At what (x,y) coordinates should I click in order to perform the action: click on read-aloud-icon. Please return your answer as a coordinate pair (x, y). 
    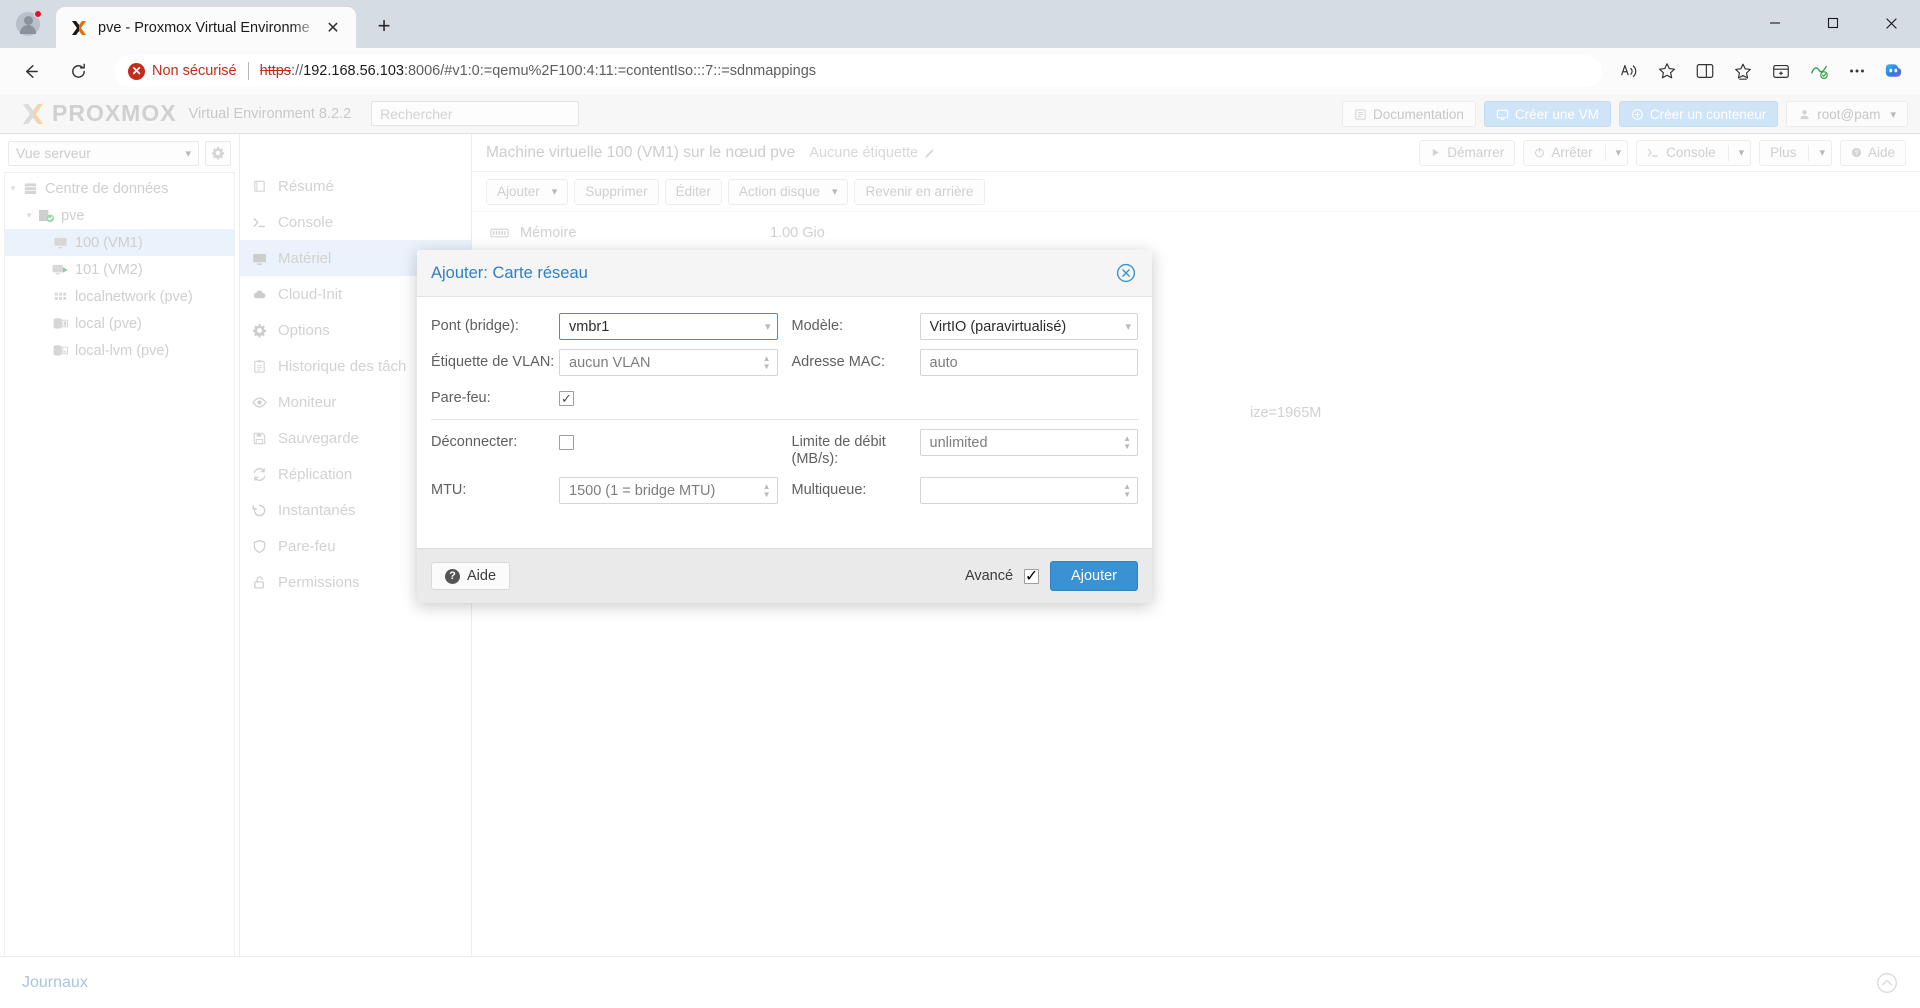
    Looking at the image, I should click on (1629, 71).